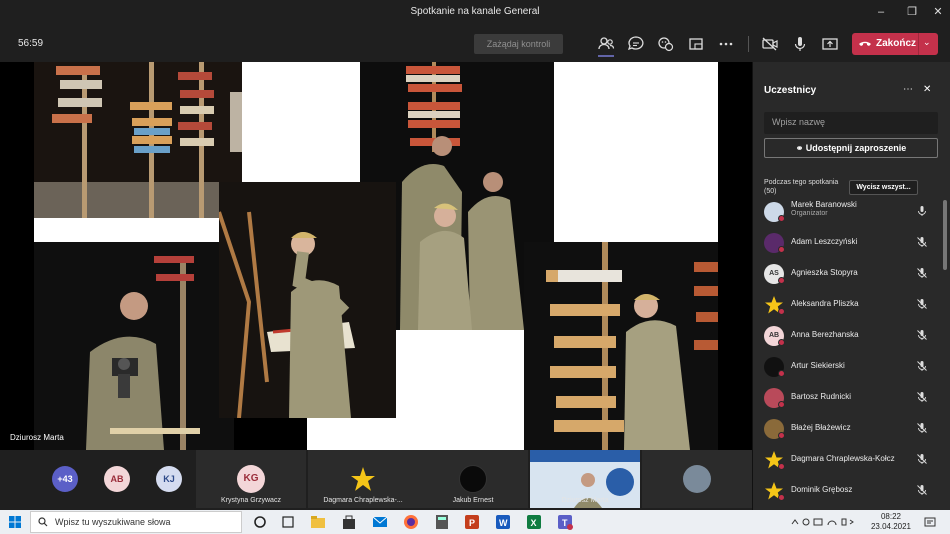  Describe the element at coordinates (930, 522) in the screenshot. I see `notifications-icon` at that location.